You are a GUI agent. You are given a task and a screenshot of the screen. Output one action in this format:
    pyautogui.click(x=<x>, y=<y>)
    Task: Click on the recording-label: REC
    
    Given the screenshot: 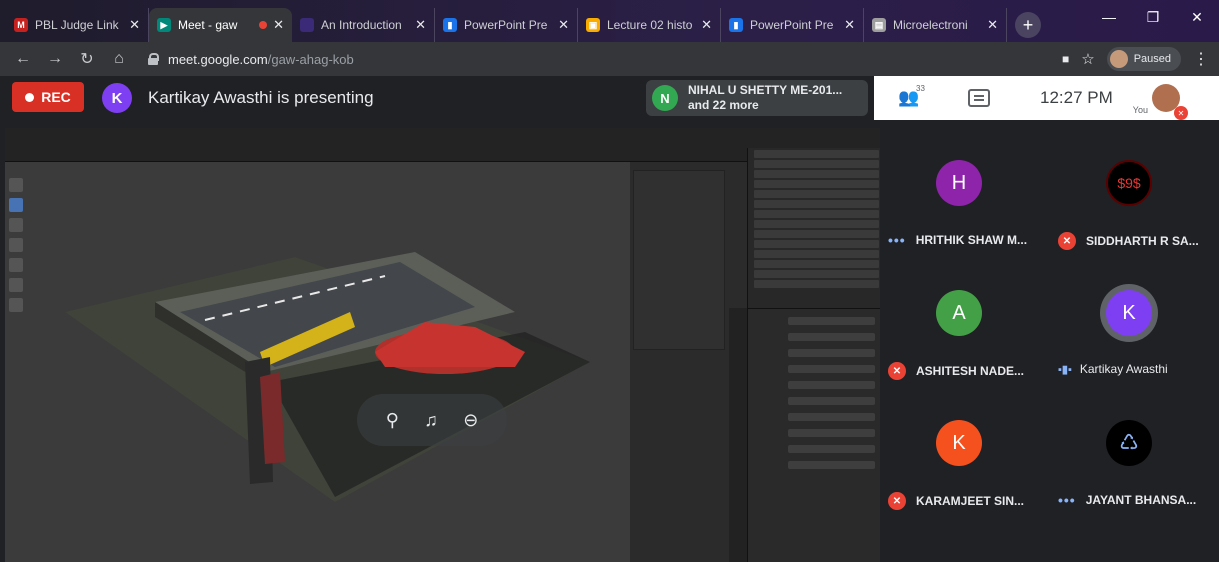 What is the action you would take?
    pyautogui.click(x=56, y=97)
    